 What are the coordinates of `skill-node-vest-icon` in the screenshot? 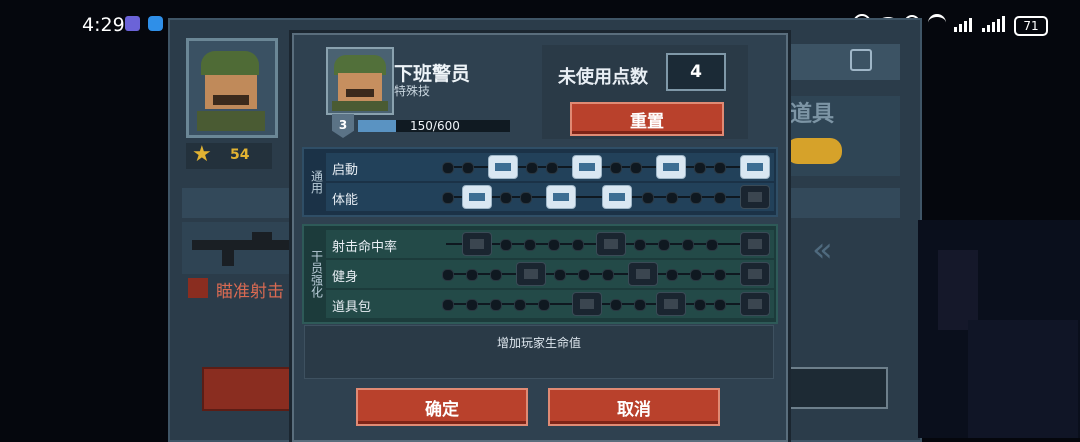 It's located at (531, 274).